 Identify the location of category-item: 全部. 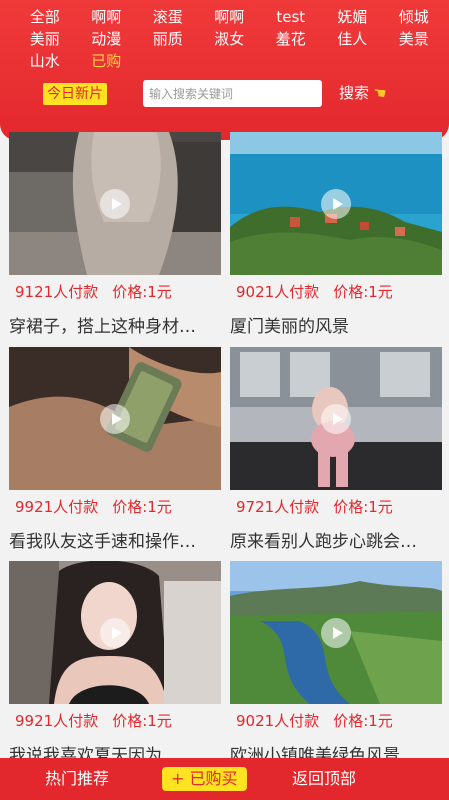
(45, 17).